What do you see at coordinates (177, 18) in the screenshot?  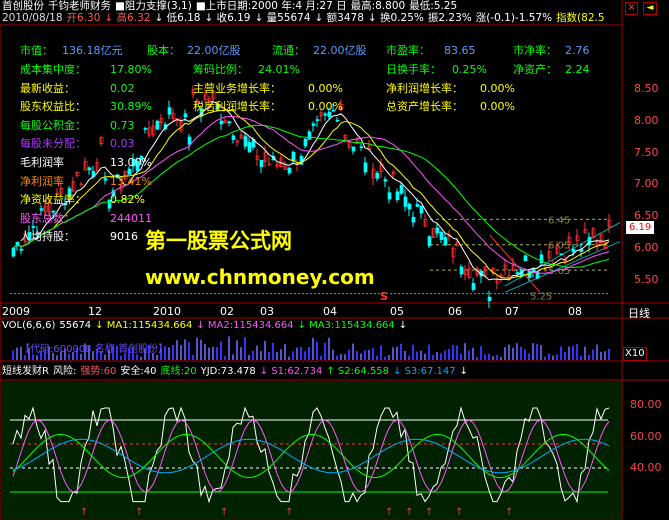 I see `quote-field: ↓ 低6.18` at bounding box center [177, 18].